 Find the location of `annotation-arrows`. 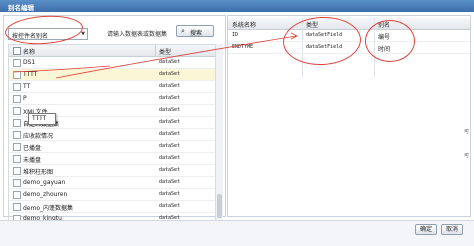

annotation-arrows is located at coordinates (155, 55).